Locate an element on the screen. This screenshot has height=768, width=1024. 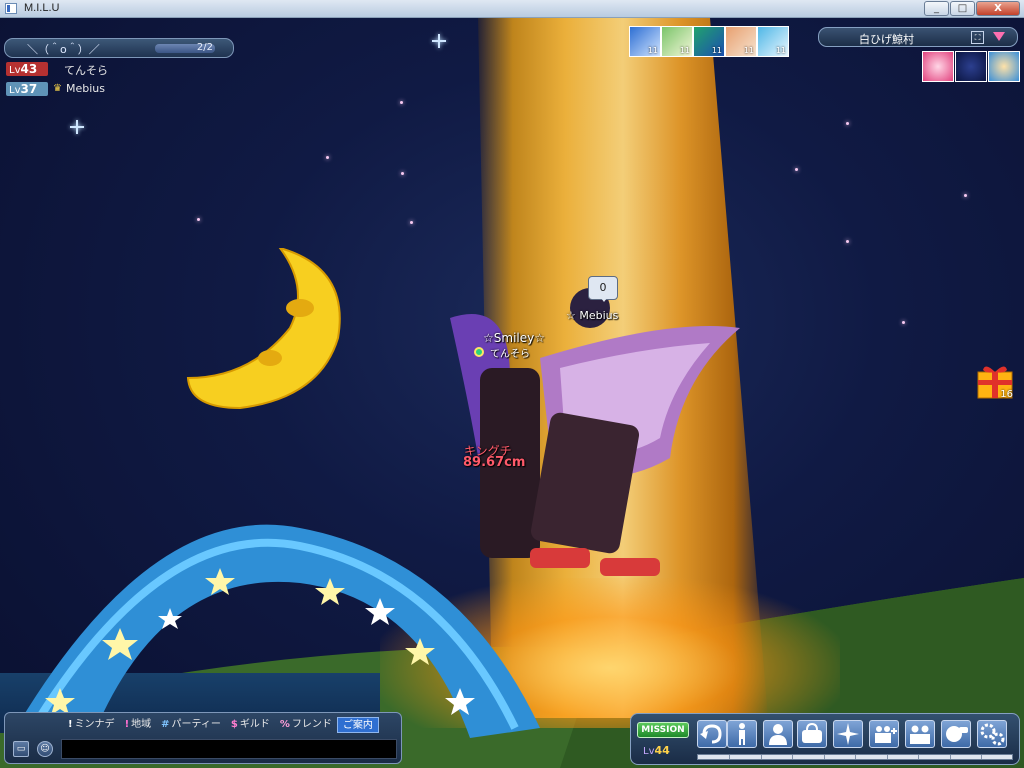
location-bar: 白ひげ鯨村 ⛶ is located at coordinates (918, 37).